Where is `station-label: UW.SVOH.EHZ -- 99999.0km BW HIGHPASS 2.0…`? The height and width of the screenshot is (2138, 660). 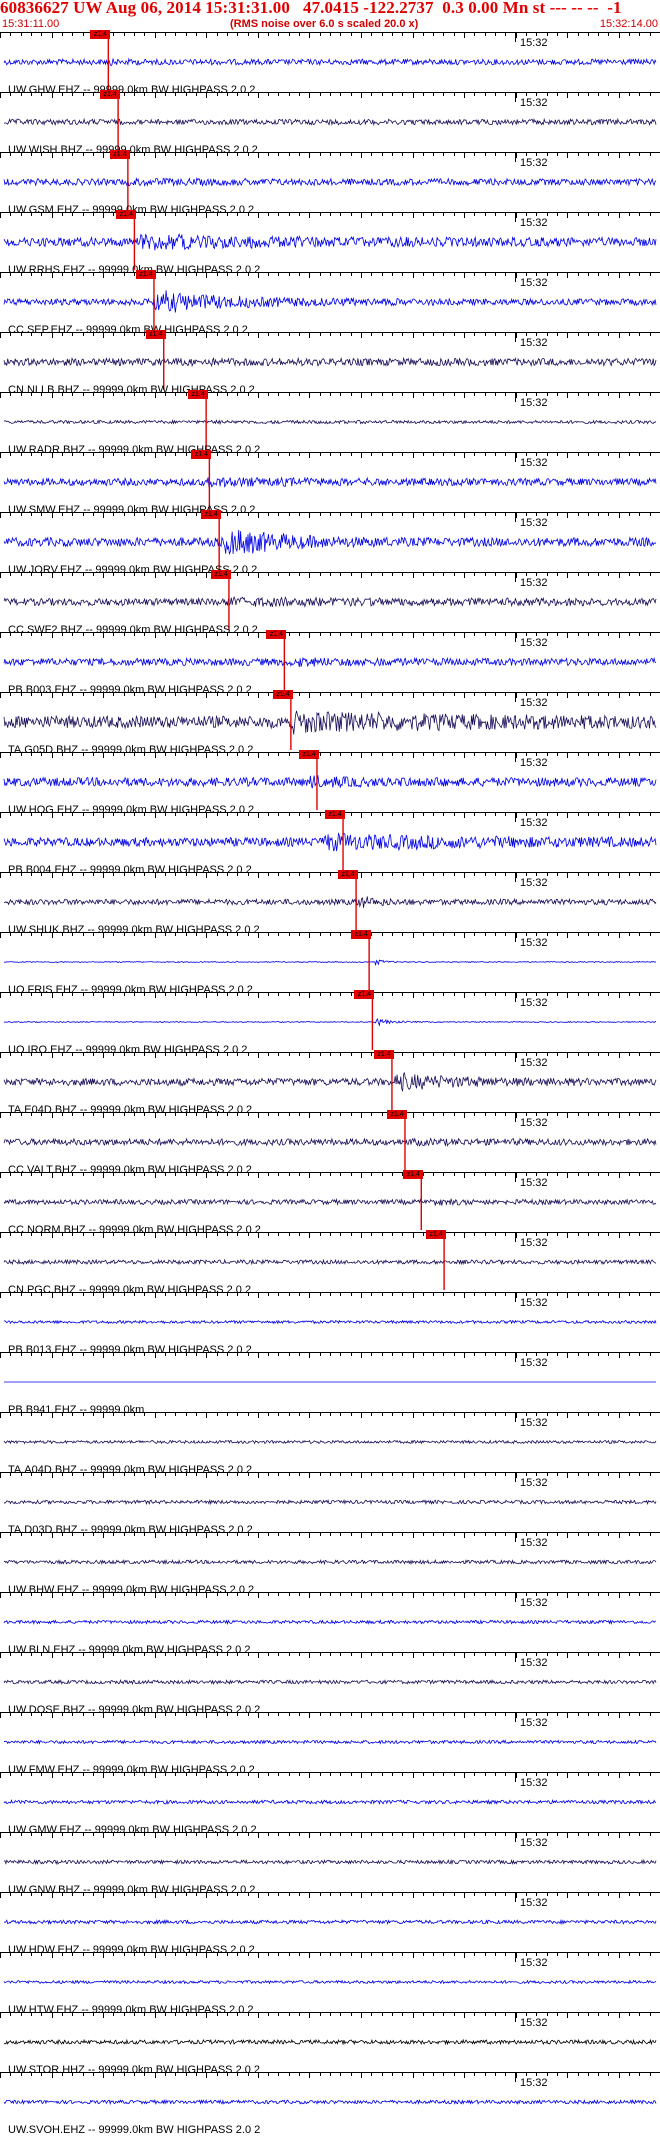
station-label: UW.SVOH.EHZ -- 99999.0km BW HIGHPASS 2.0… is located at coordinates (134, 2130).